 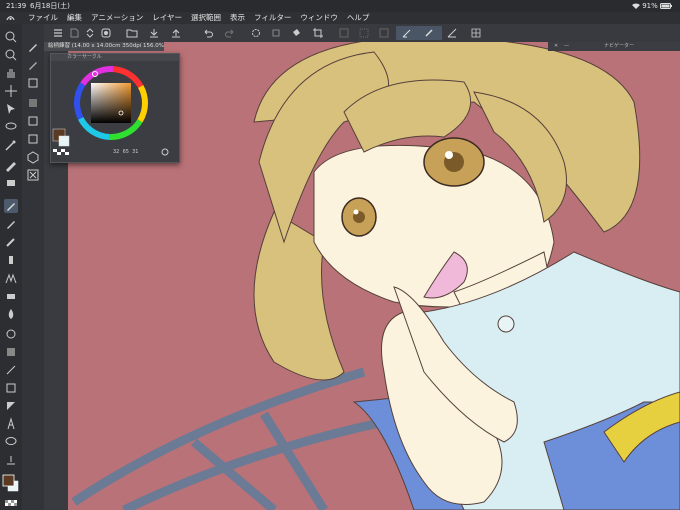 What do you see at coordinates (33, 157) in the screenshot?
I see `3d-icon` at bounding box center [33, 157].